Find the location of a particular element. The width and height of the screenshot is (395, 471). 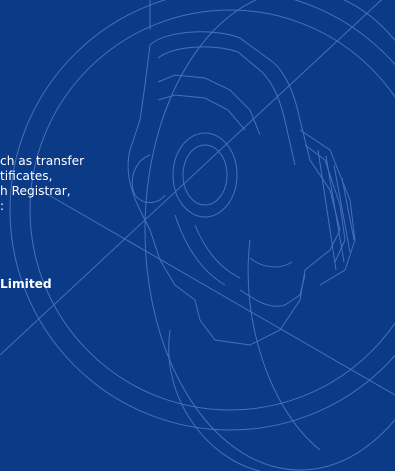

pad-inner is located at coordinates (325, 203).